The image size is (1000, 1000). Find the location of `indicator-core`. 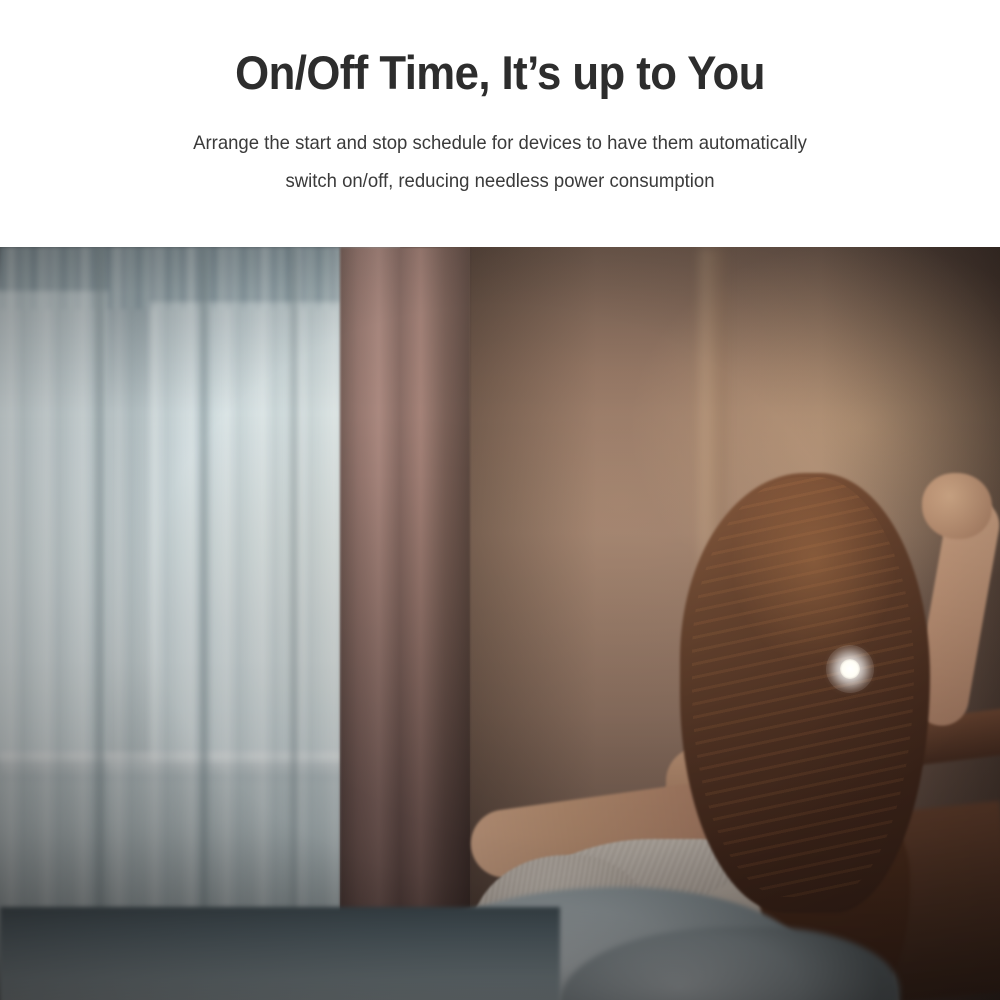

indicator-core is located at coordinates (850, 669).